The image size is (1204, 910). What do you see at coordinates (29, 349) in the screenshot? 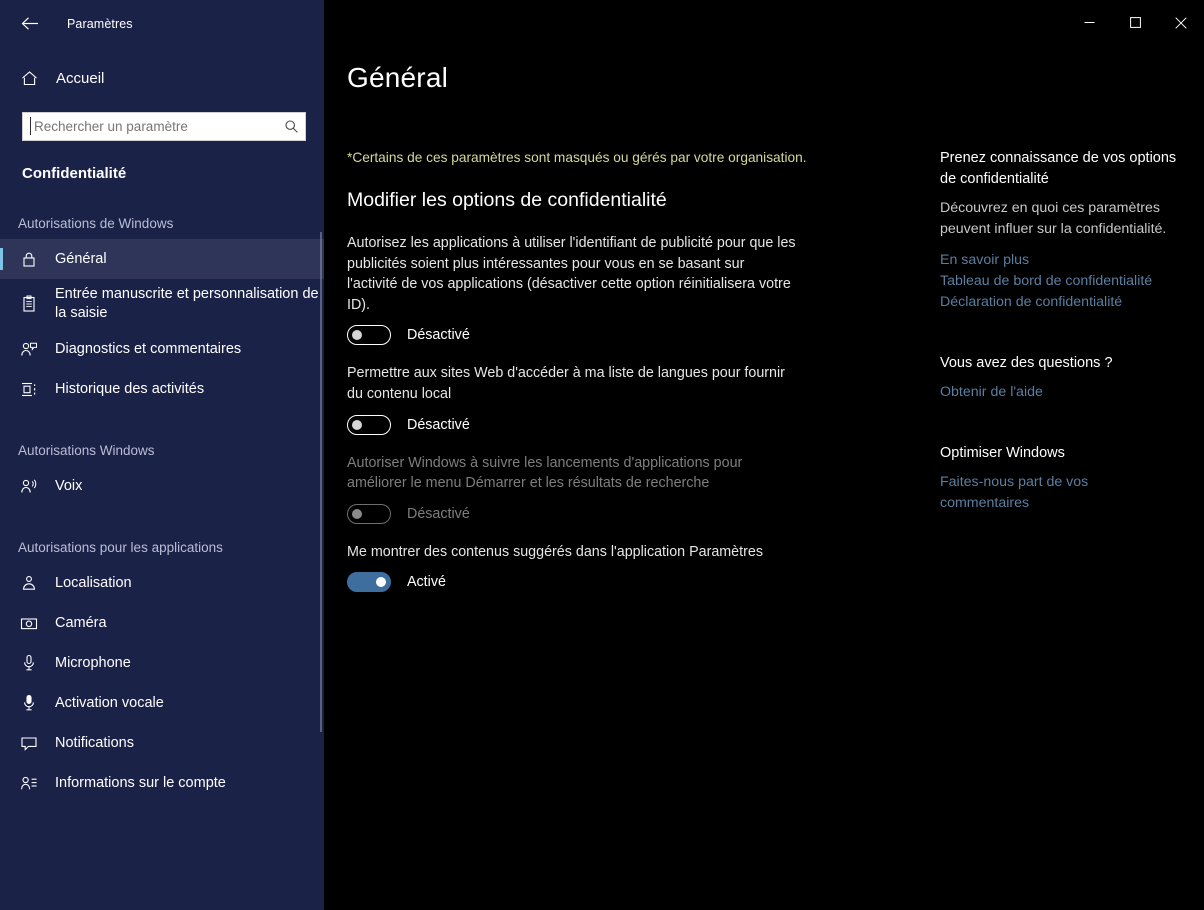
I see `person-feedback-icon` at bounding box center [29, 349].